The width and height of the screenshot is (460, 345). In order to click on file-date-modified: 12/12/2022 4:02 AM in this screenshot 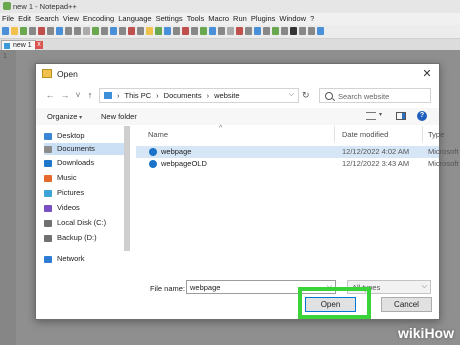, I will do `click(376, 151)`.